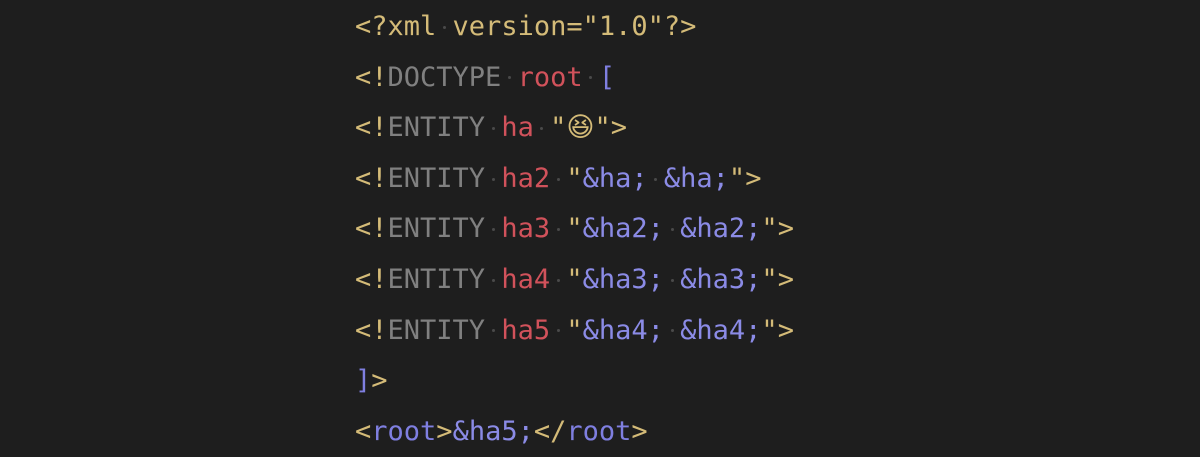  I want to click on punctuation-token: </, so click(550, 431).